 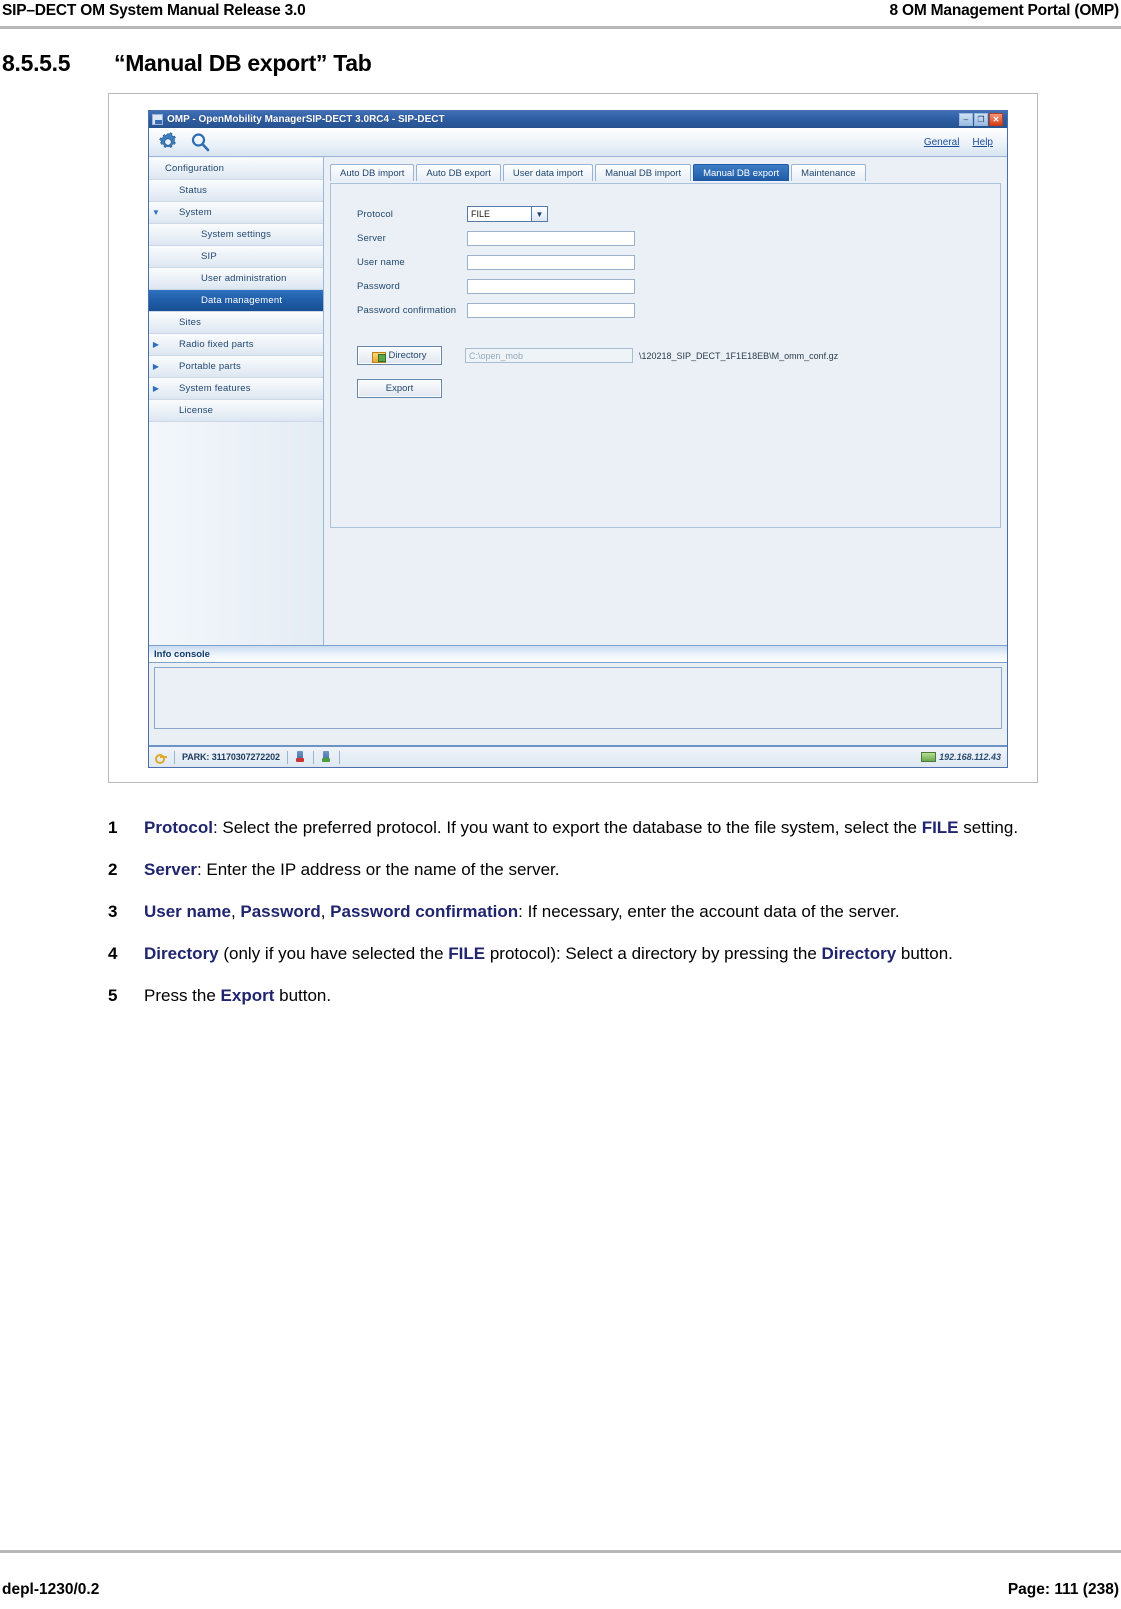 What do you see at coordinates (678, 388) in the screenshot?
I see `export-row: Export` at bounding box center [678, 388].